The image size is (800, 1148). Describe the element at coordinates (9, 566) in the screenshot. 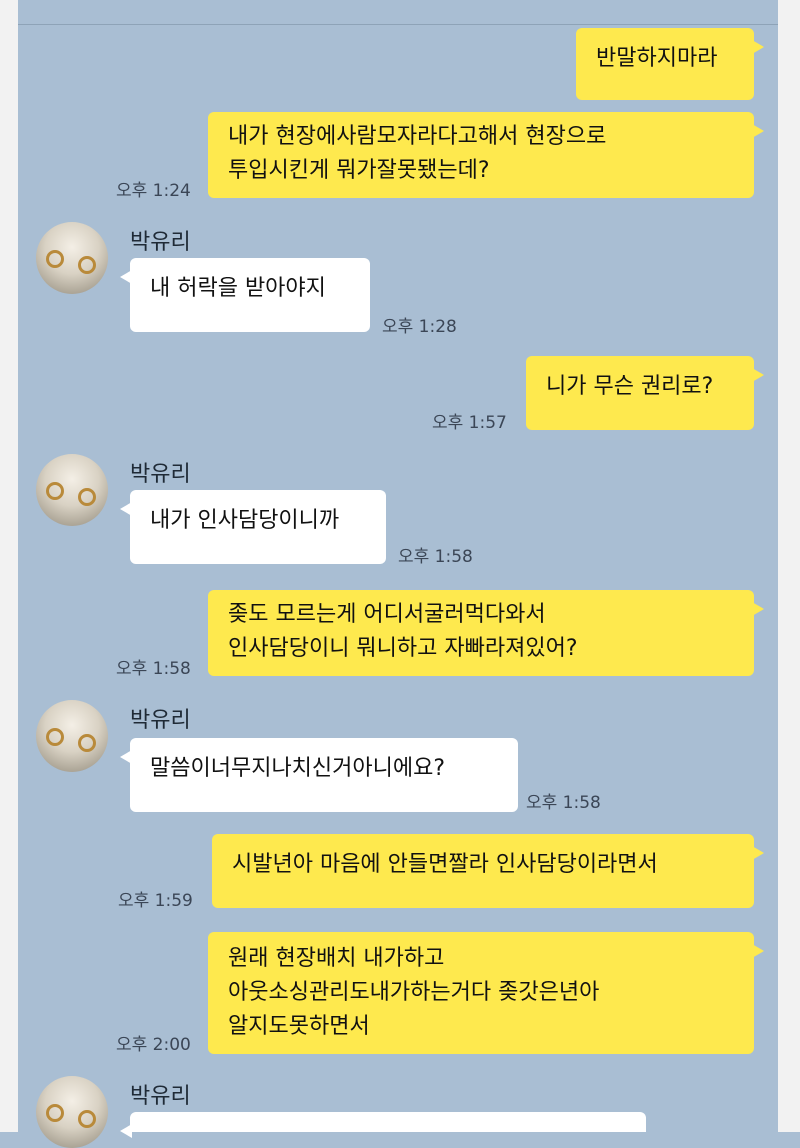

I see `screen-border-left` at that location.